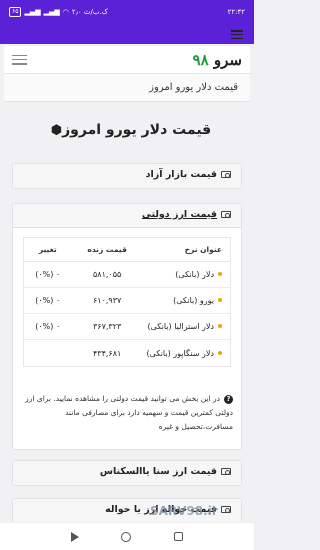  I want to click on rate-name: یورو (بانکی), so click(193, 300).